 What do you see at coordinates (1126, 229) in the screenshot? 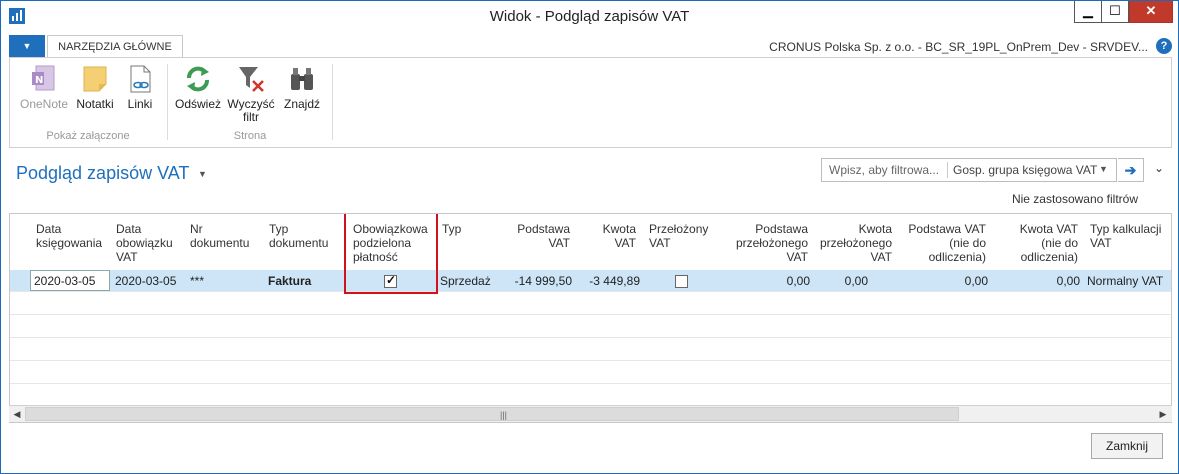
I see `header-line: Typ kalkulacji` at bounding box center [1126, 229].